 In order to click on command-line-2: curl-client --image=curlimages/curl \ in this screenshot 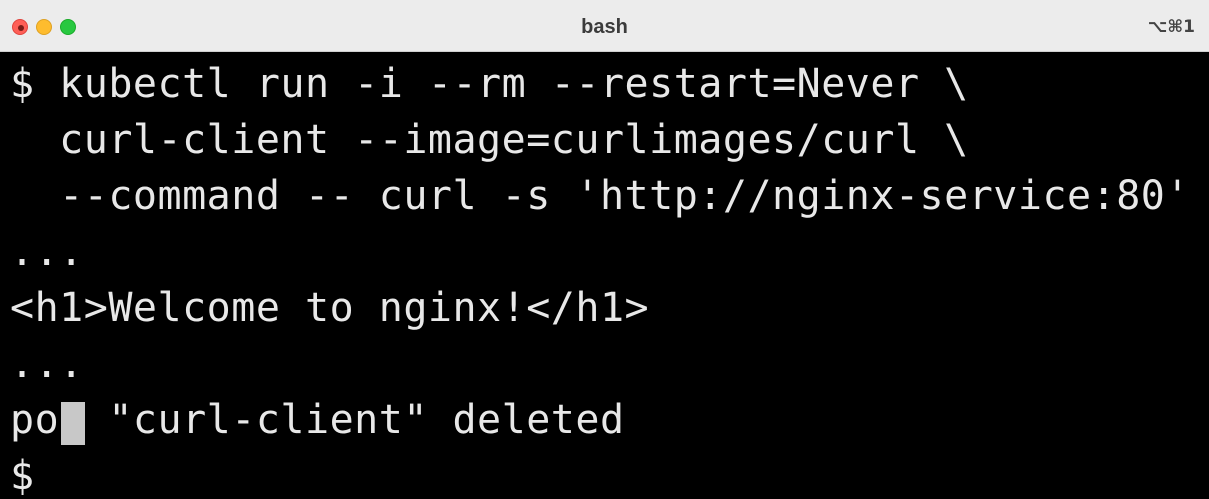, I will do `click(489, 140)`.